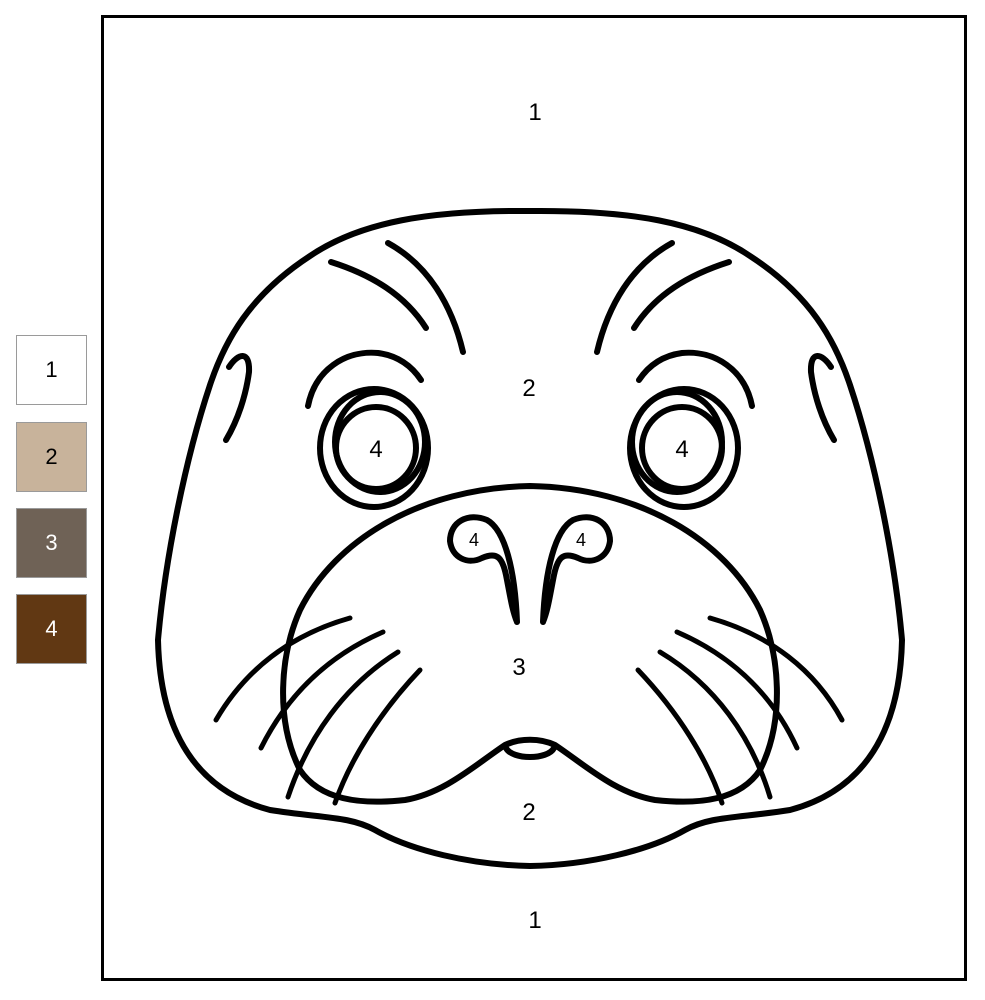 This screenshot has width=985, height=1000. Describe the element at coordinates (528, 388) in the screenshot. I see `region-label-face-forehead: 2` at that location.